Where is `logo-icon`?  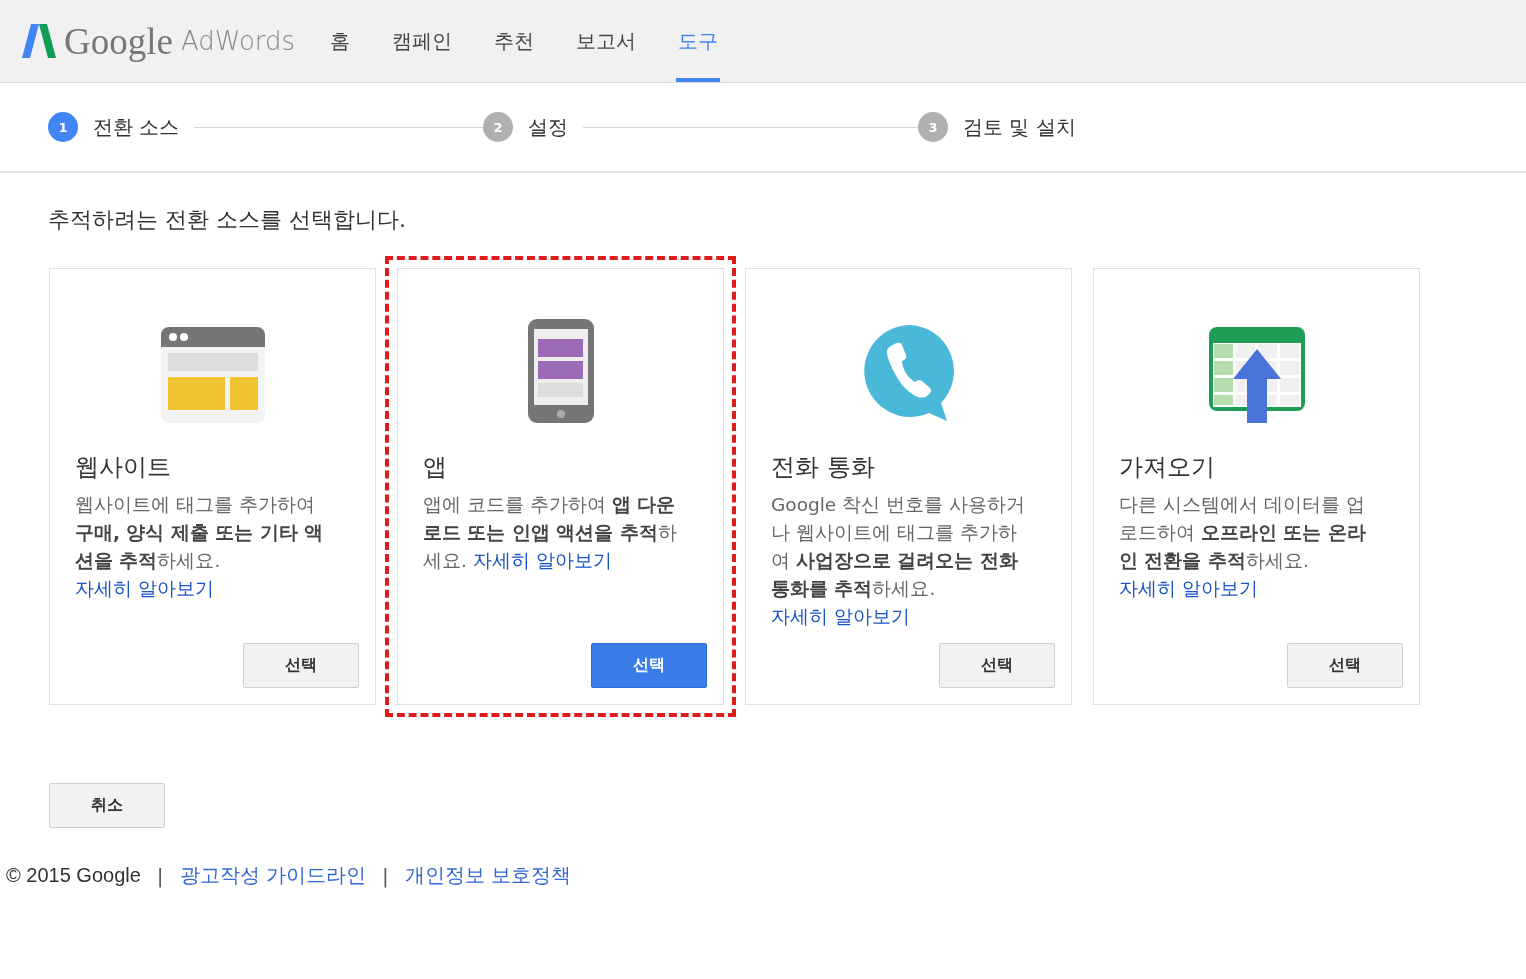 logo-icon is located at coordinates (39, 41).